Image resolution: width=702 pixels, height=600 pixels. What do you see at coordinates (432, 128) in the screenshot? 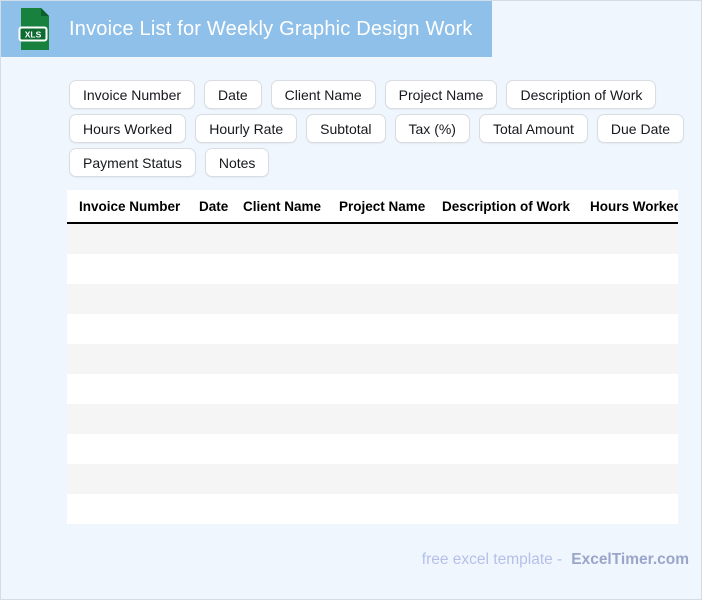
I see `chip-tax-percent: Tax (%)` at bounding box center [432, 128].